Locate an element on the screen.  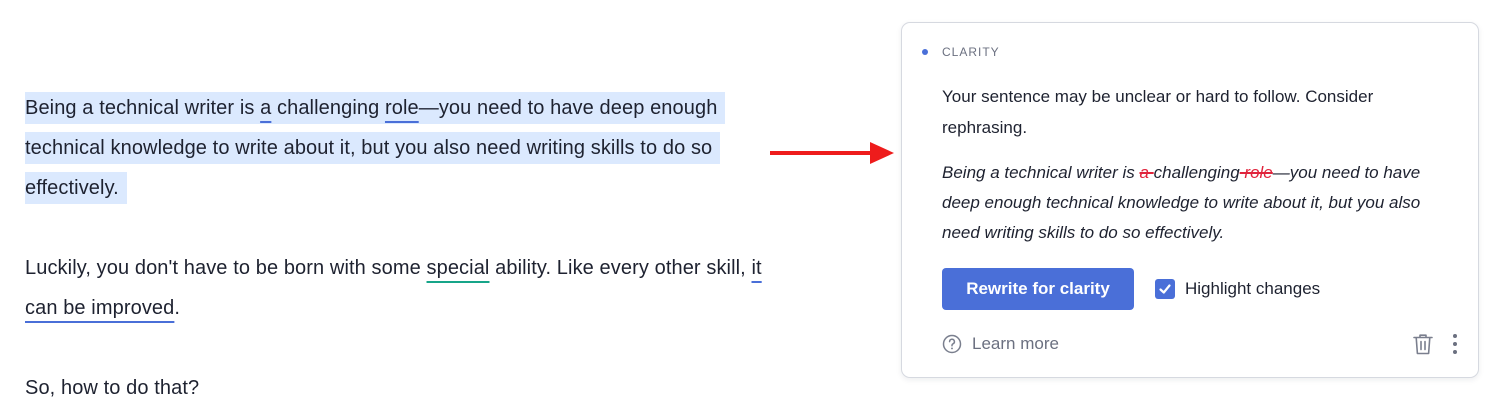
more-vertical-icon is located at coordinates (1455, 344).